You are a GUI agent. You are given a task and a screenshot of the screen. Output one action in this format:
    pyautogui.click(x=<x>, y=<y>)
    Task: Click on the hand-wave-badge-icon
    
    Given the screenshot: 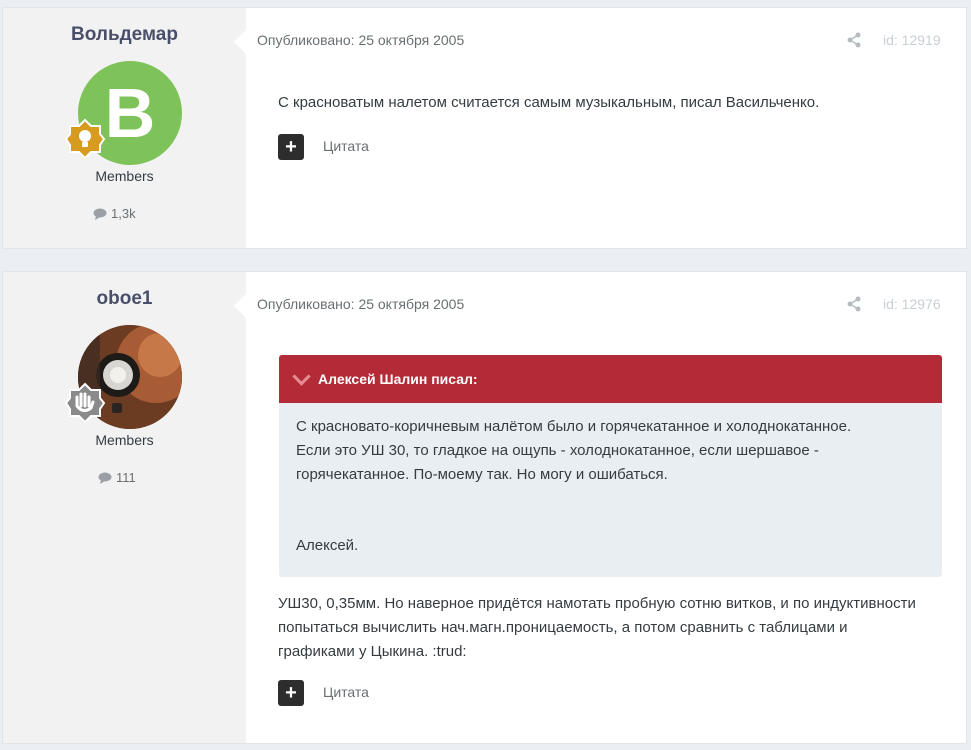 What is the action you would take?
    pyautogui.click(x=85, y=403)
    